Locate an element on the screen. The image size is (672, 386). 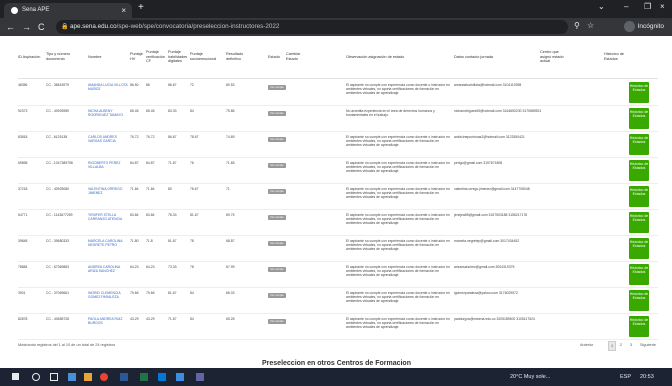
reload-icon: C is located at coordinates (41, 27).